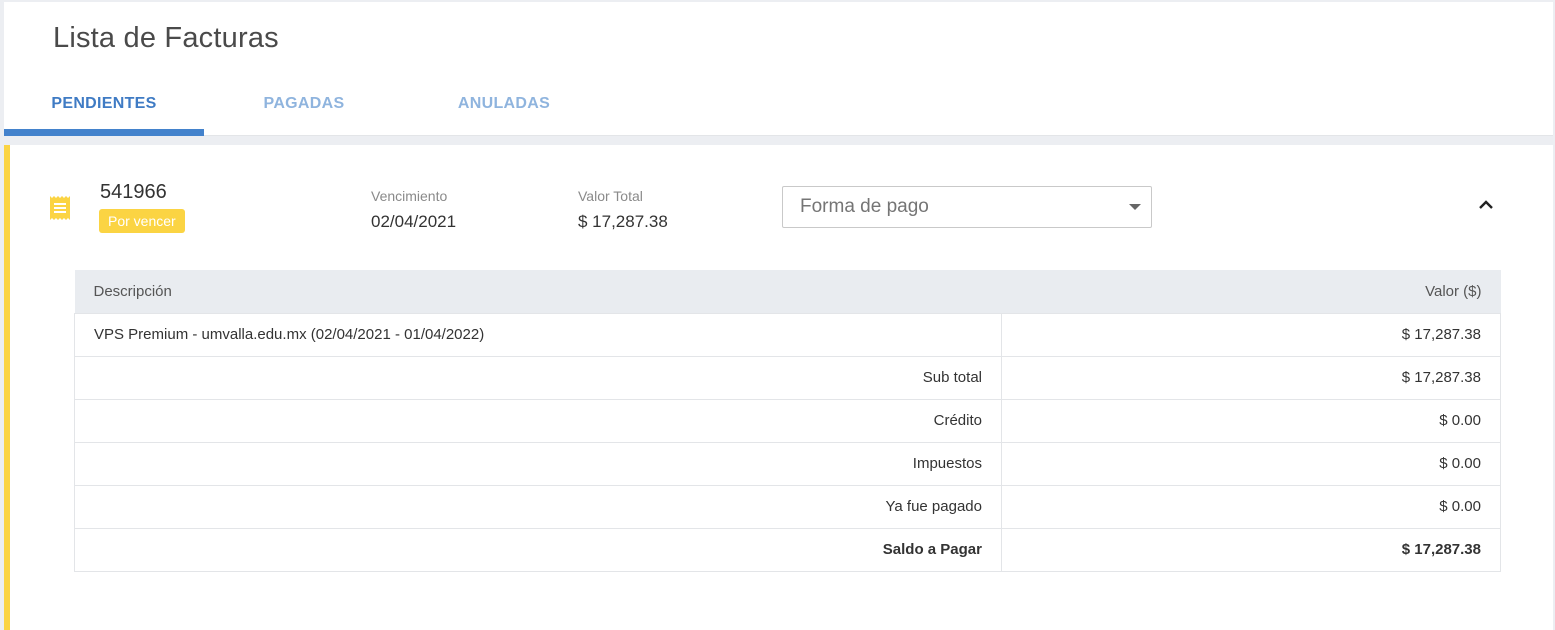 This screenshot has height=630, width=1555. What do you see at coordinates (623, 221) in the screenshot?
I see `total-value: $ 17,287.38` at bounding box center [623, 221].